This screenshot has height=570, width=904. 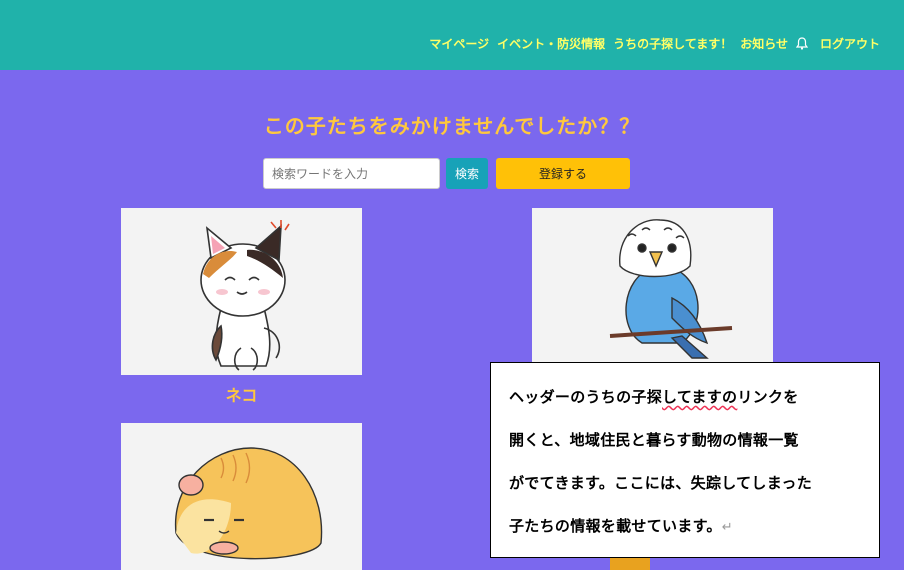 I want to click on search-button: 検索, so click(x=467, y=173).